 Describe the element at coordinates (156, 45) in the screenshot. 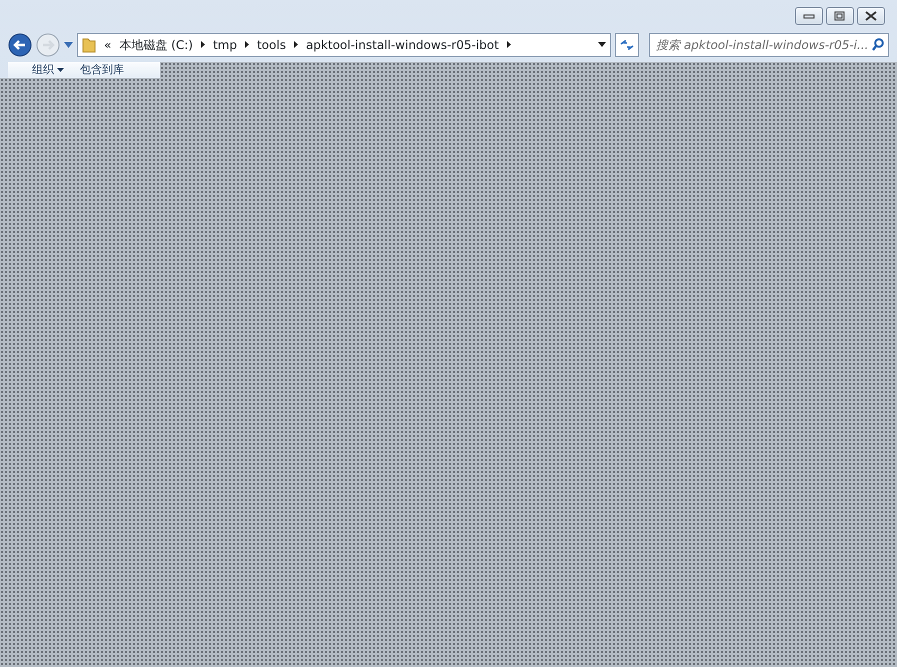

I see `breadcrumb-item: 本地磁盘 (C:)` at that location.